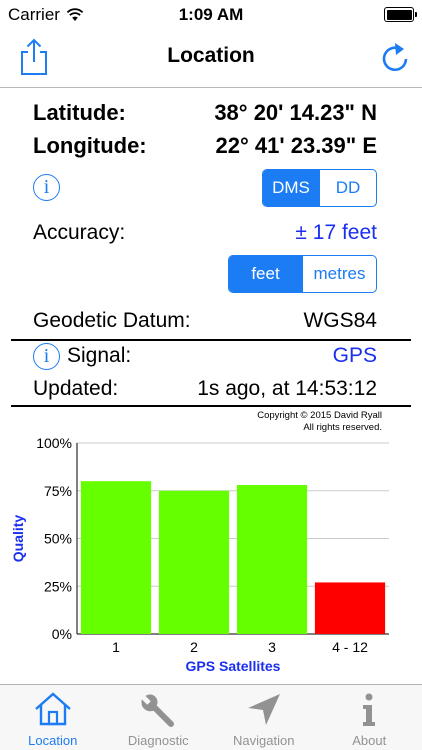 The image size is (422, 750). Describe the element at coordinates (52, 709) in the screenshot. I see `home-icon` at that location.